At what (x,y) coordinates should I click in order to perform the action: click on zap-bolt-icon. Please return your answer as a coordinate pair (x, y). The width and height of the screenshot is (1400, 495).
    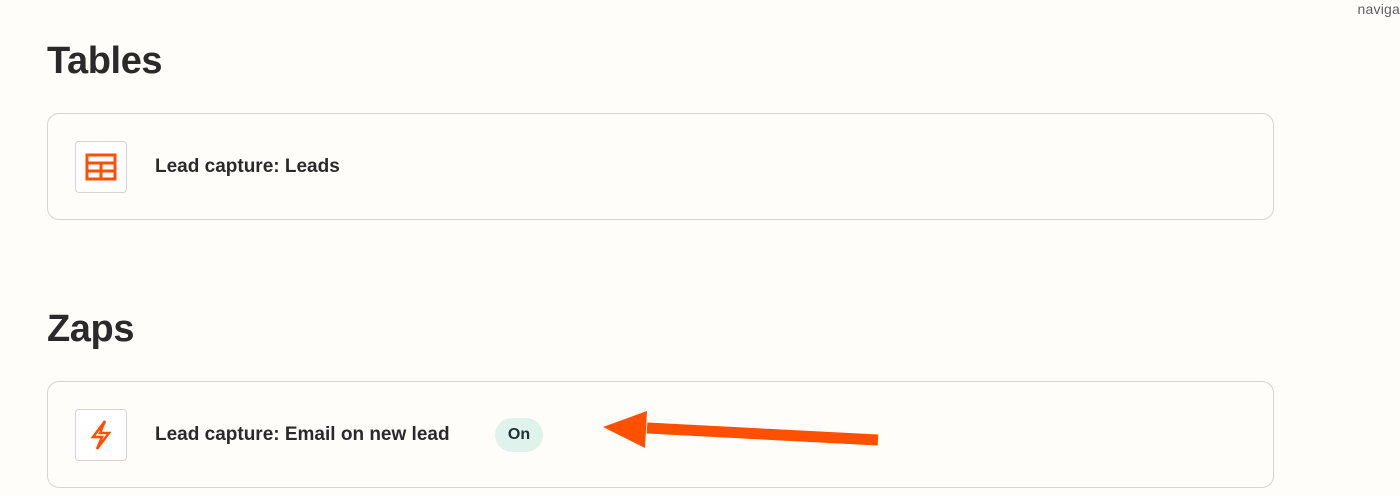
    Looking at the image, I should click on (101, 435).